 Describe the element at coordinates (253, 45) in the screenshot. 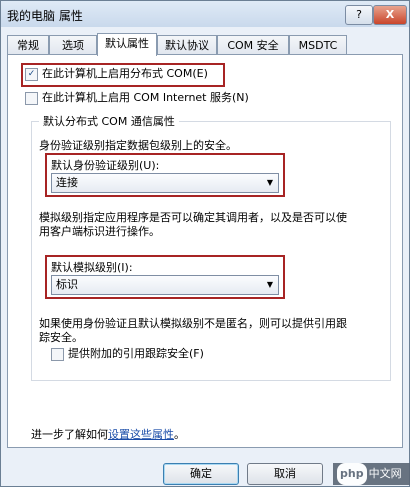

I see `tab-com-security: COM 安全` at that location.